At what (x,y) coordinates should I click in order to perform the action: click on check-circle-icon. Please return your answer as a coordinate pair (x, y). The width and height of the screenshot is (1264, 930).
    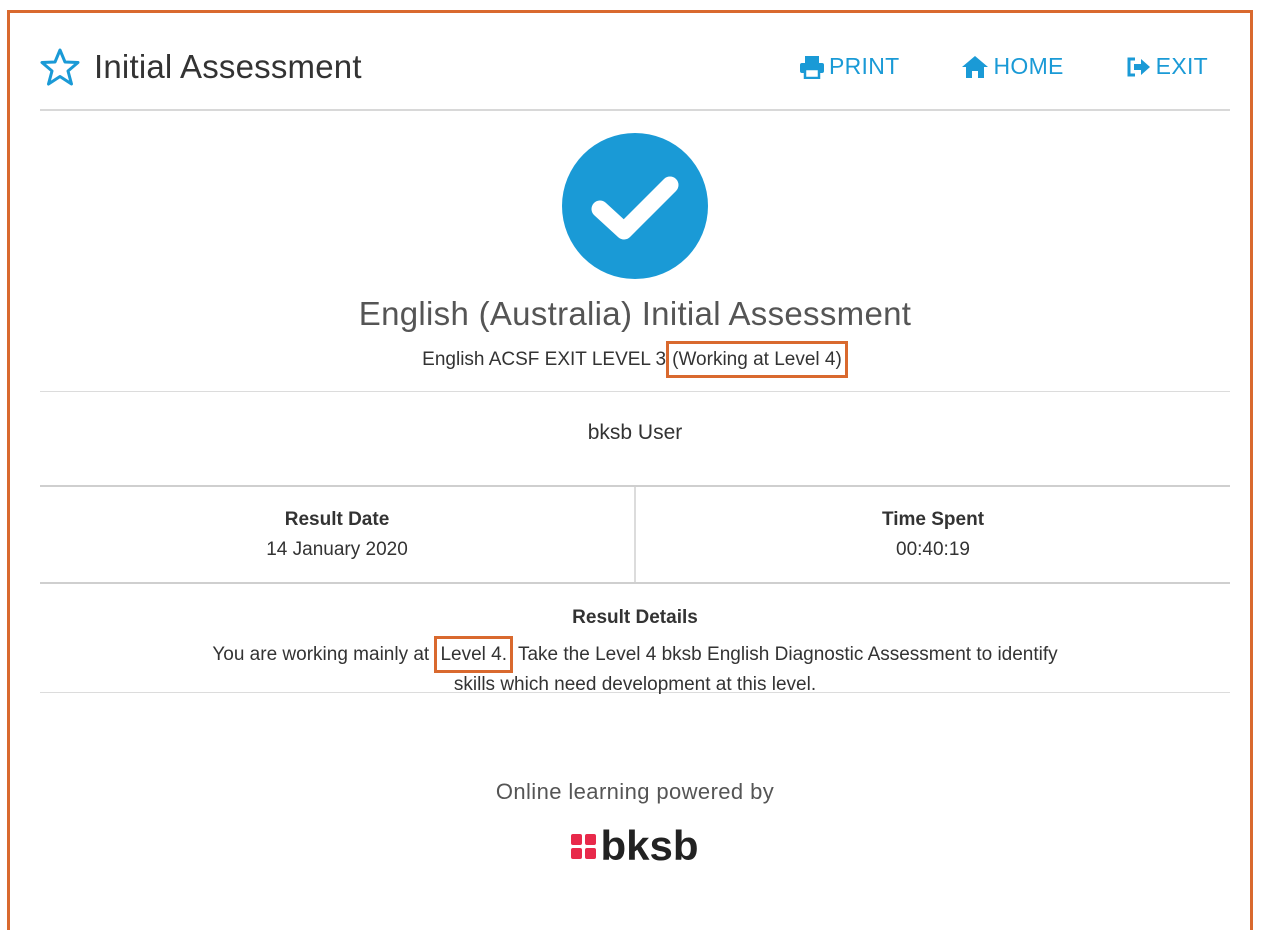
    Looking at the image, I should click on (635, 206).